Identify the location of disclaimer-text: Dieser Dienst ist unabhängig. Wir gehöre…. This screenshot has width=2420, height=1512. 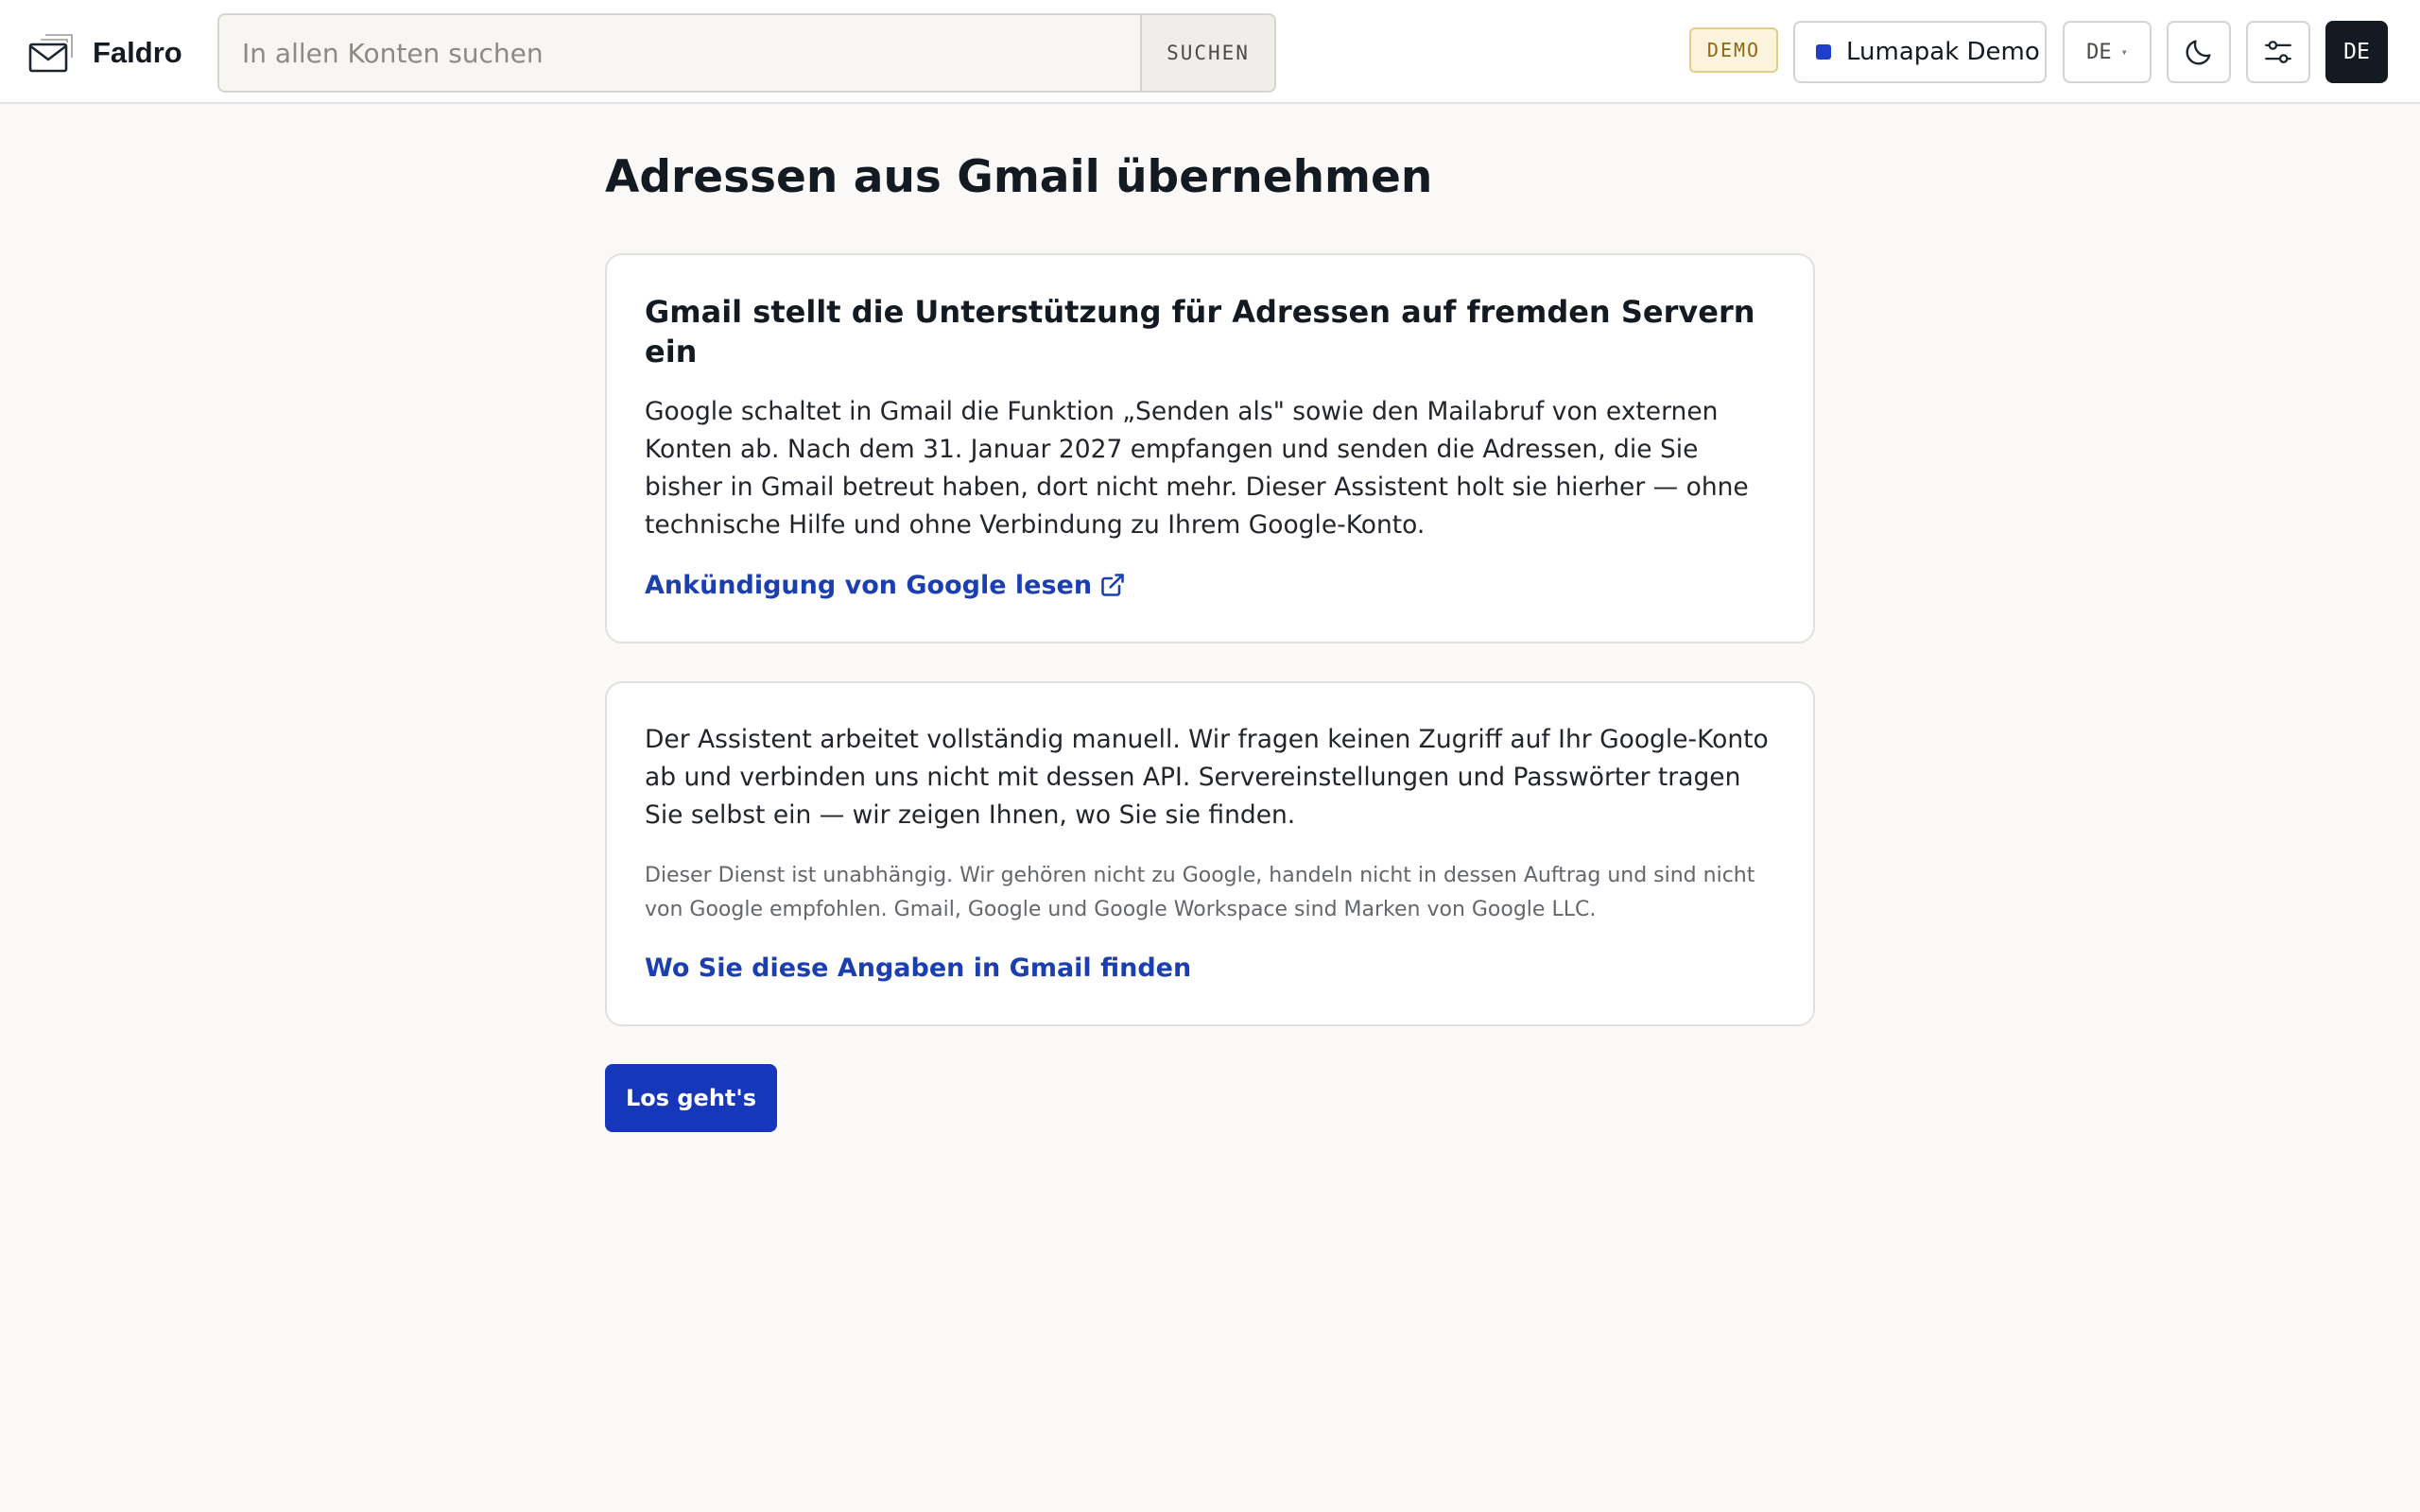
(1200, 892).